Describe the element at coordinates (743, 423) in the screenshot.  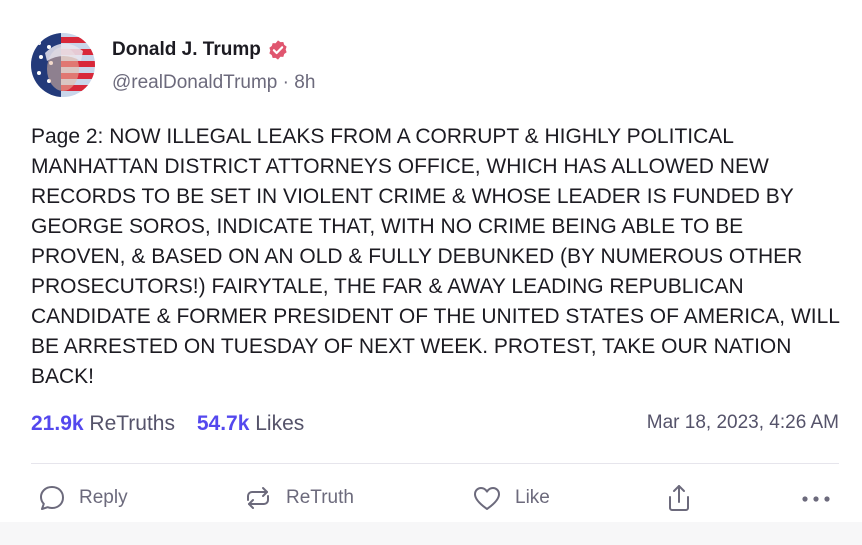
I see `post-timestamp: Mar 18, 2023, 4:26 AM` at that location.